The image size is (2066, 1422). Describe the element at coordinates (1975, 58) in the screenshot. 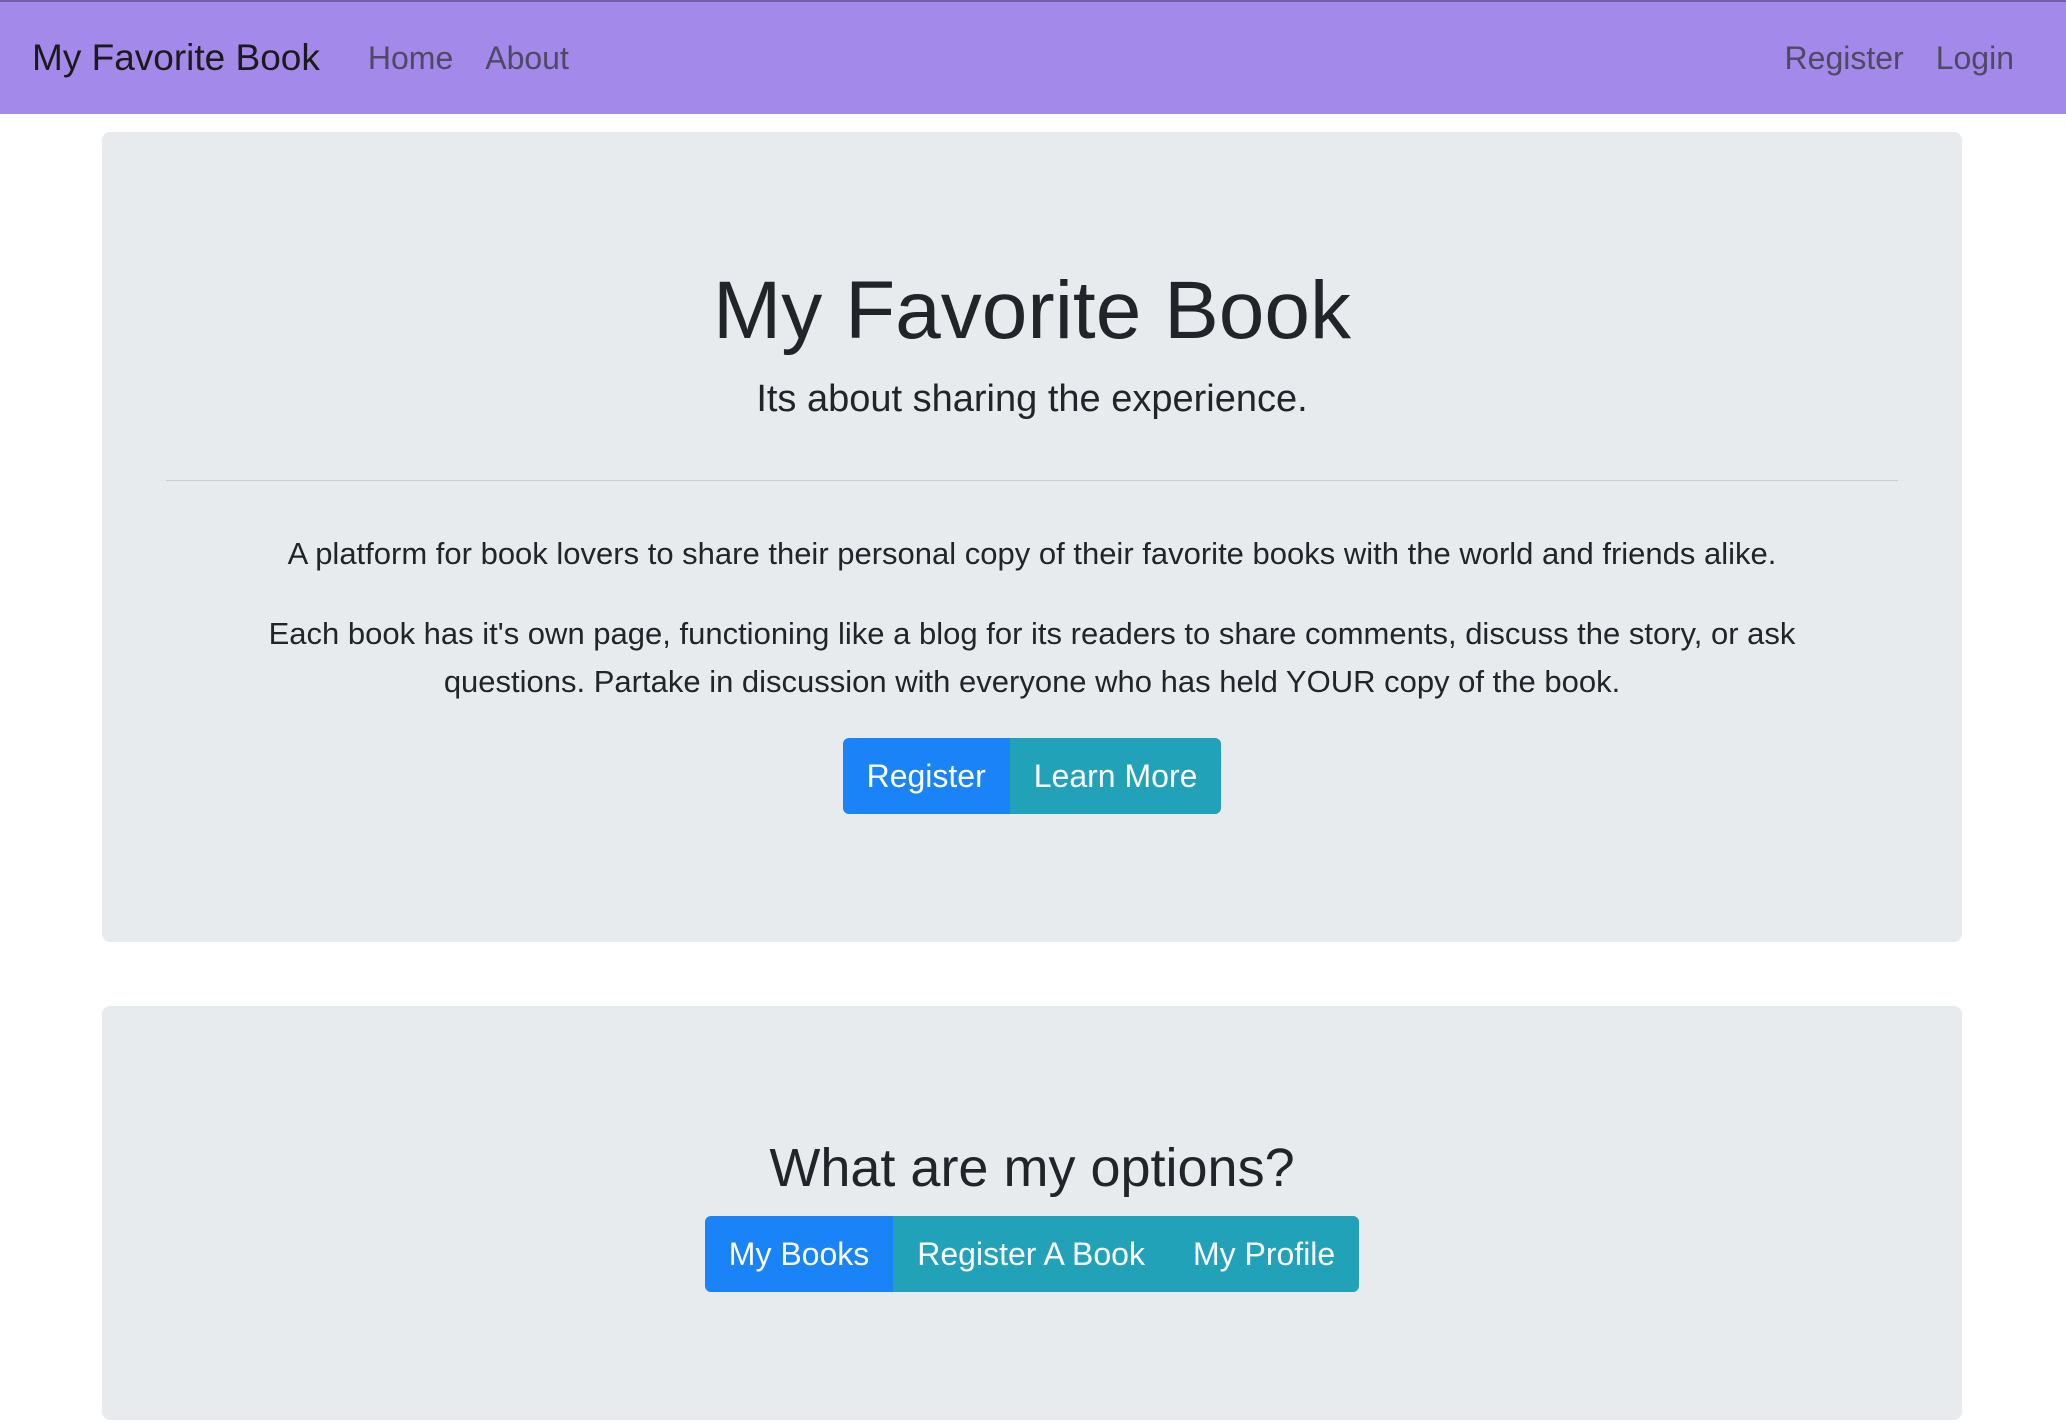

I see `nav-link-login: Login` at that location.